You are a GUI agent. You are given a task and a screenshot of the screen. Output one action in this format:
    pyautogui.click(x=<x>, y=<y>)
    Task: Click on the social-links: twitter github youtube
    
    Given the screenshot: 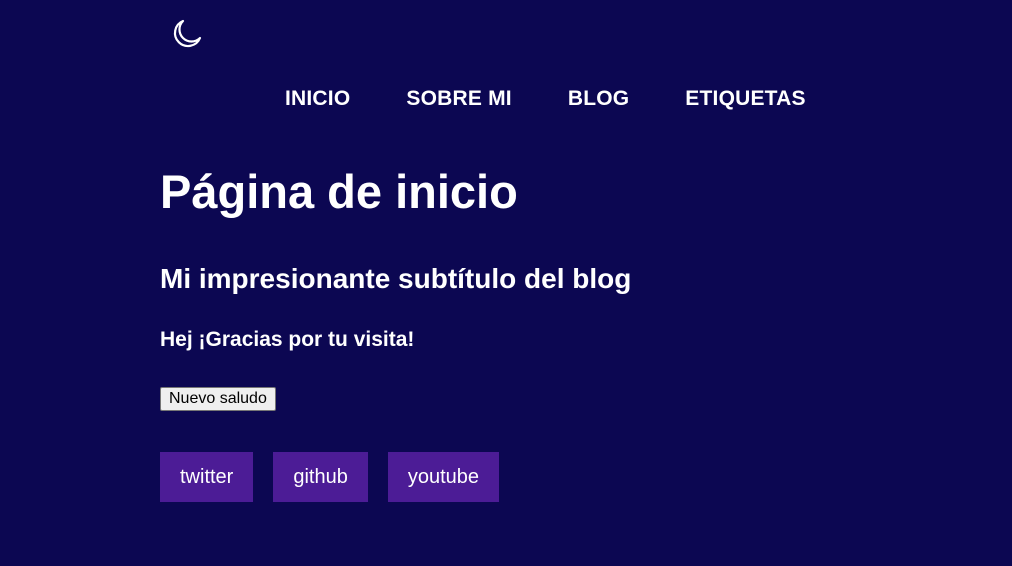 What is the action you would take?
    pyautogui.click(x=540, y=477)
    